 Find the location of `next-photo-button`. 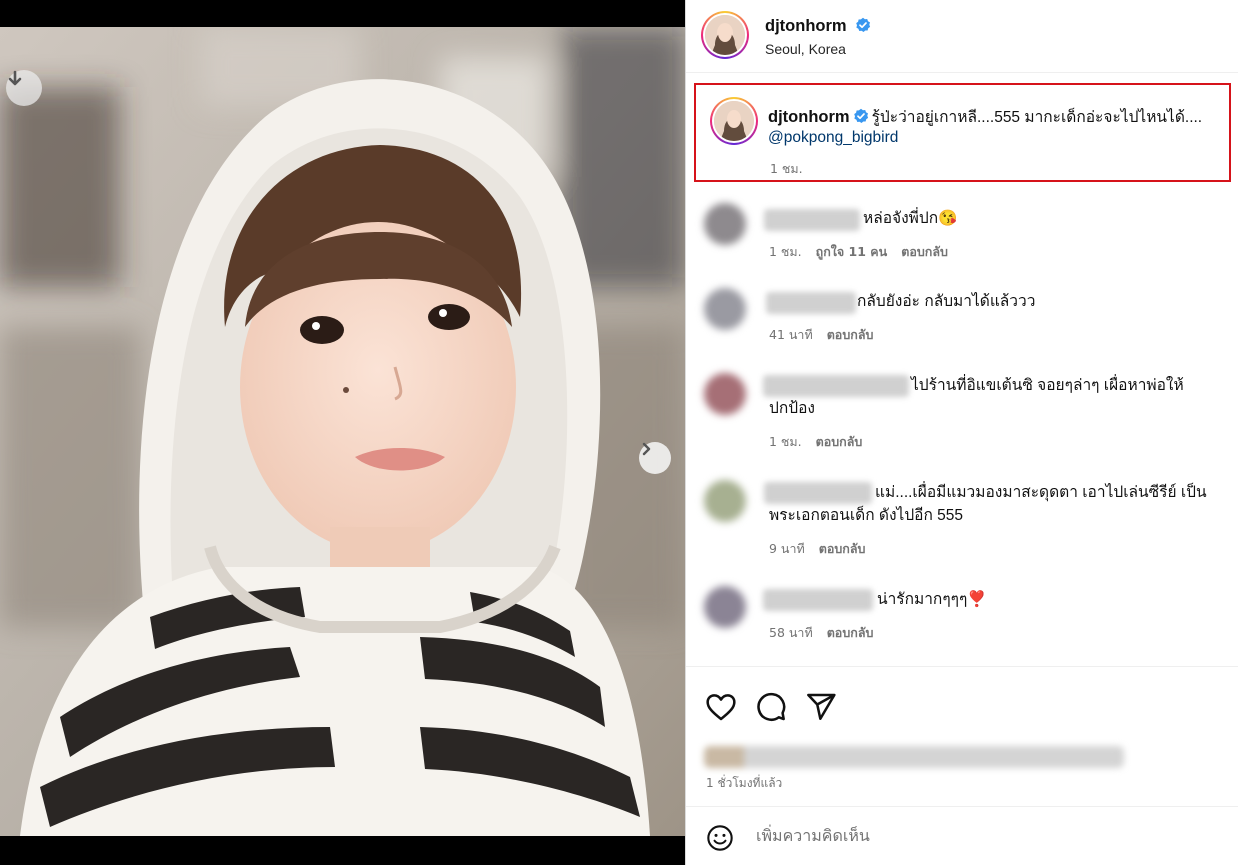

next-photo-button is located at coordinates (655, 458).